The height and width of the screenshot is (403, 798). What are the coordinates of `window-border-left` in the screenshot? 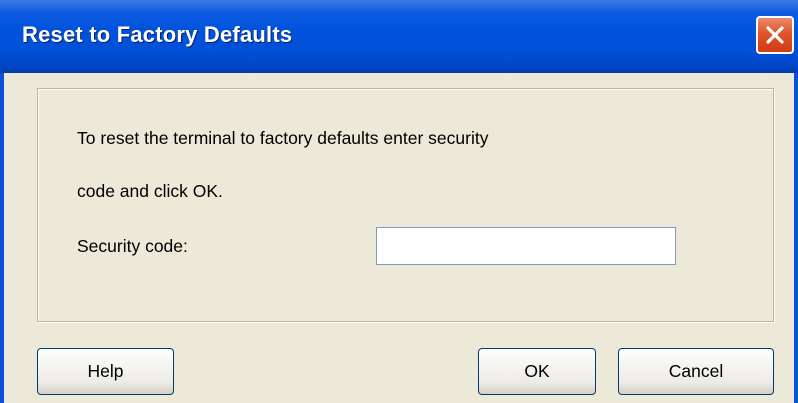 It's located at (2, 238).